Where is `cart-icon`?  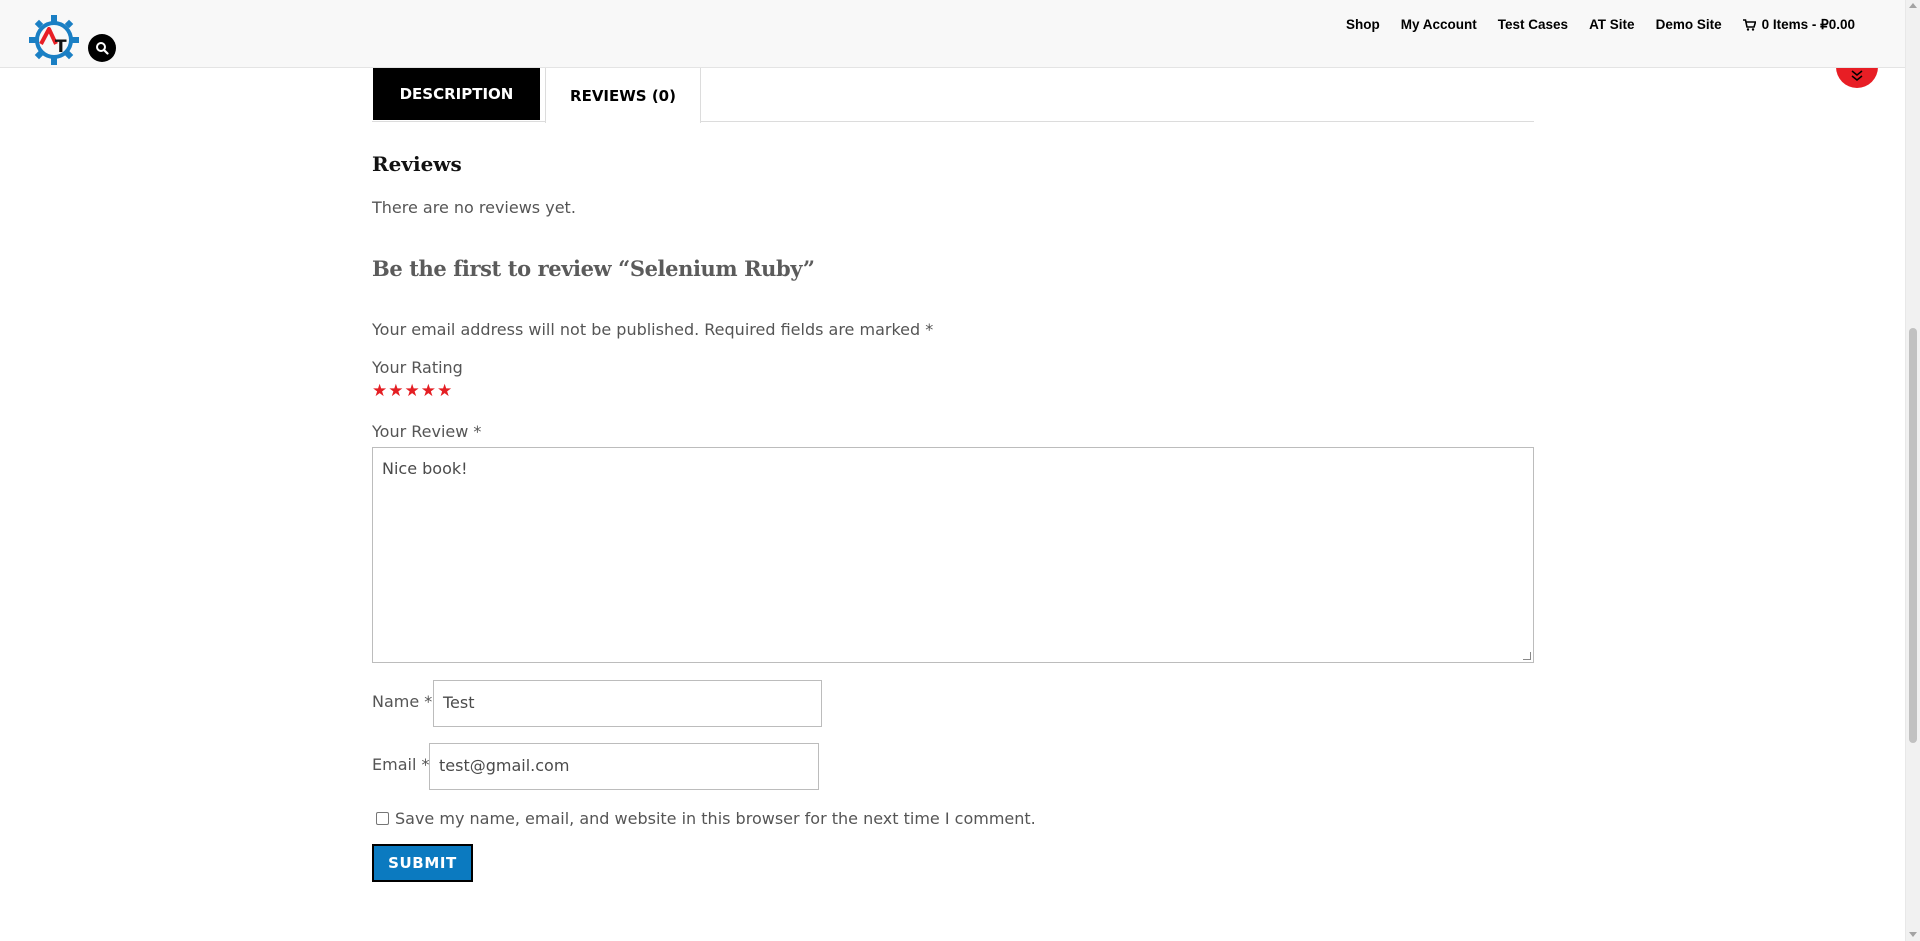
cart-icon is located at coordinates (1749, 25).